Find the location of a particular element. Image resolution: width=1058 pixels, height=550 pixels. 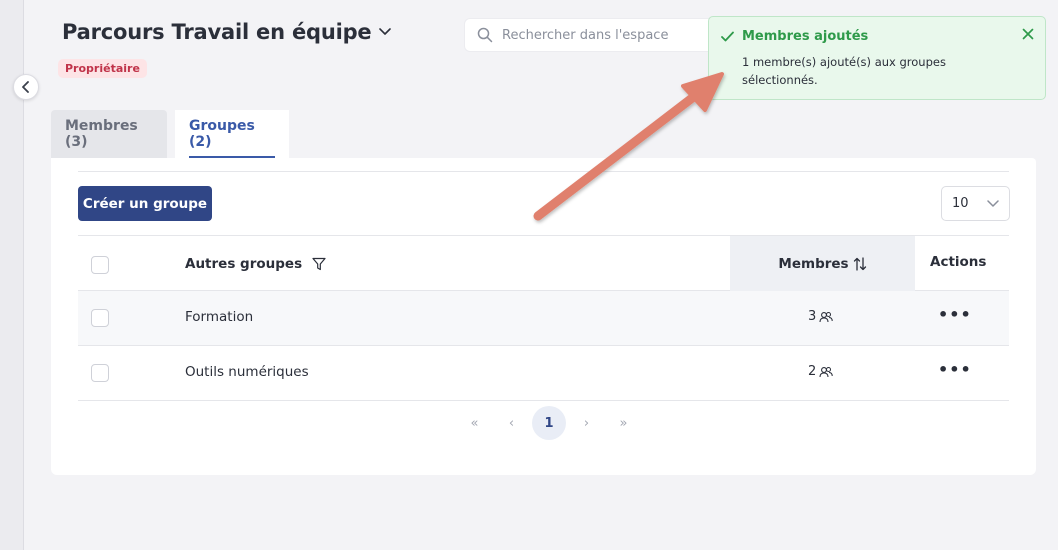

group-name: Outils numériques is located at coordinates (247, 372).